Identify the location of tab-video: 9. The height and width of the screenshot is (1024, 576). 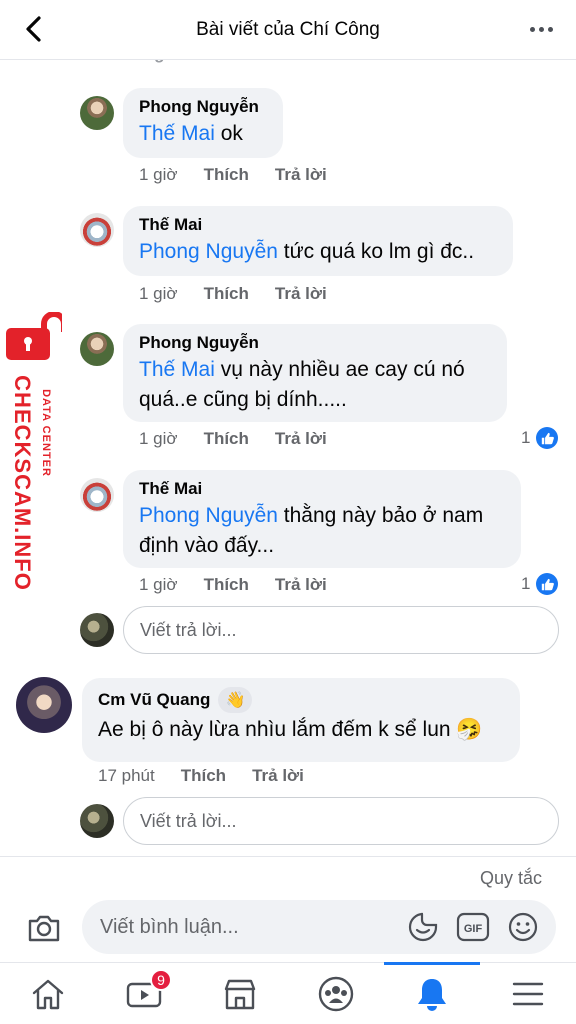
(144, 993).